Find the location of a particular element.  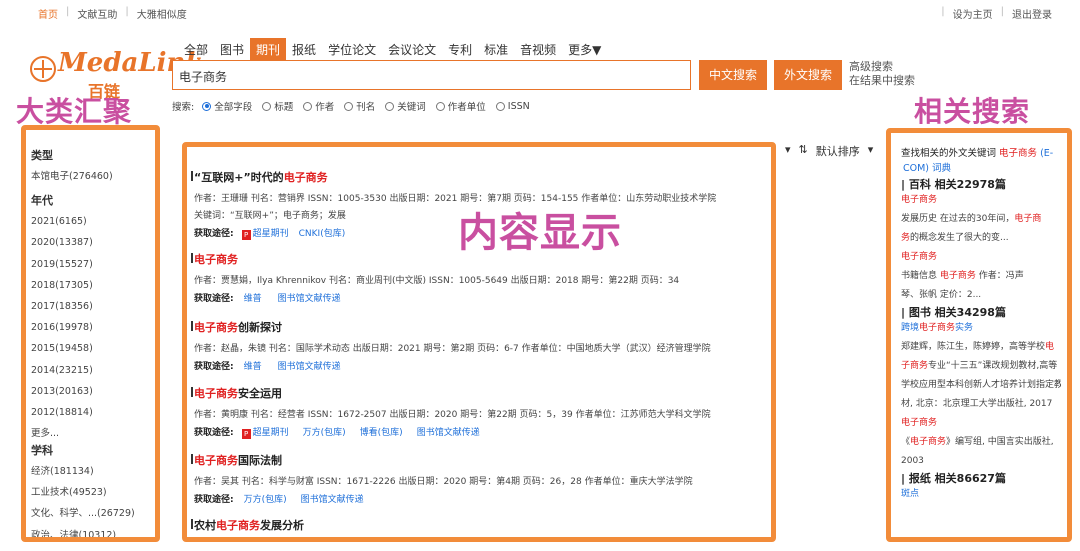

frame-related is located at coordinates (979, 335).